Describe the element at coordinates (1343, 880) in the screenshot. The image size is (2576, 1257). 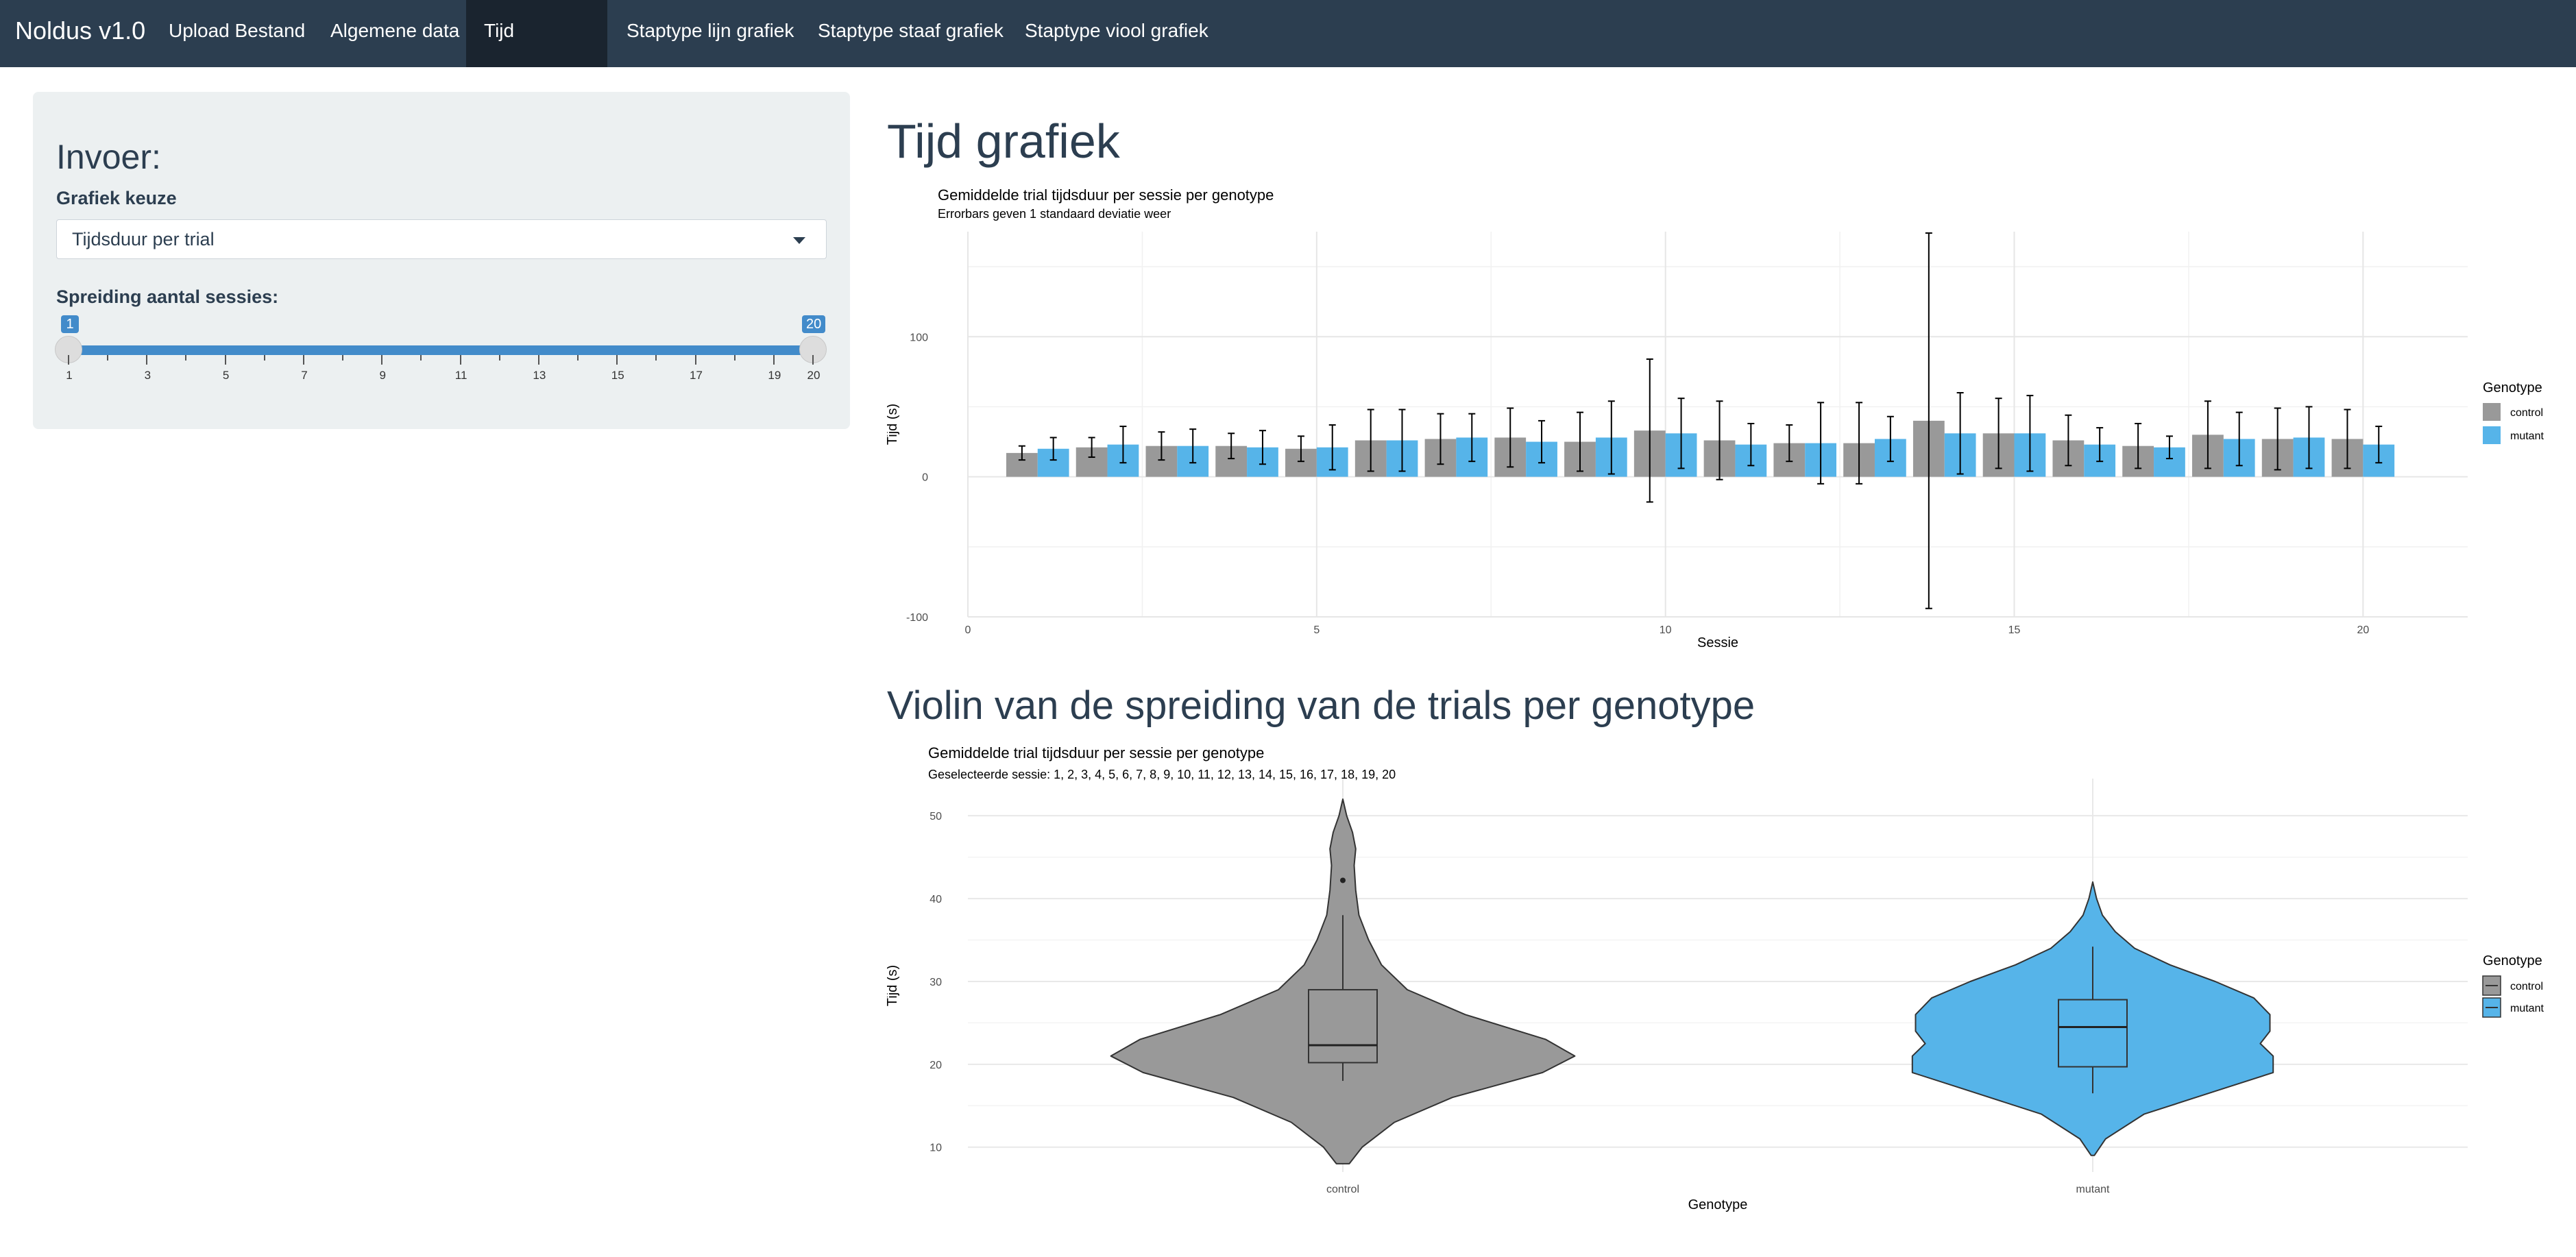
I see `outlier-point` at that location.